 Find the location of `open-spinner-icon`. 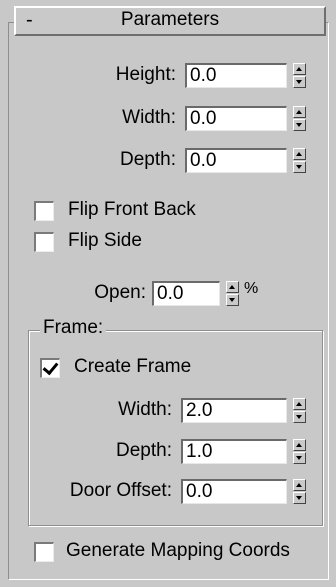

open-spinner-icon is located at coordinates (232, 293).